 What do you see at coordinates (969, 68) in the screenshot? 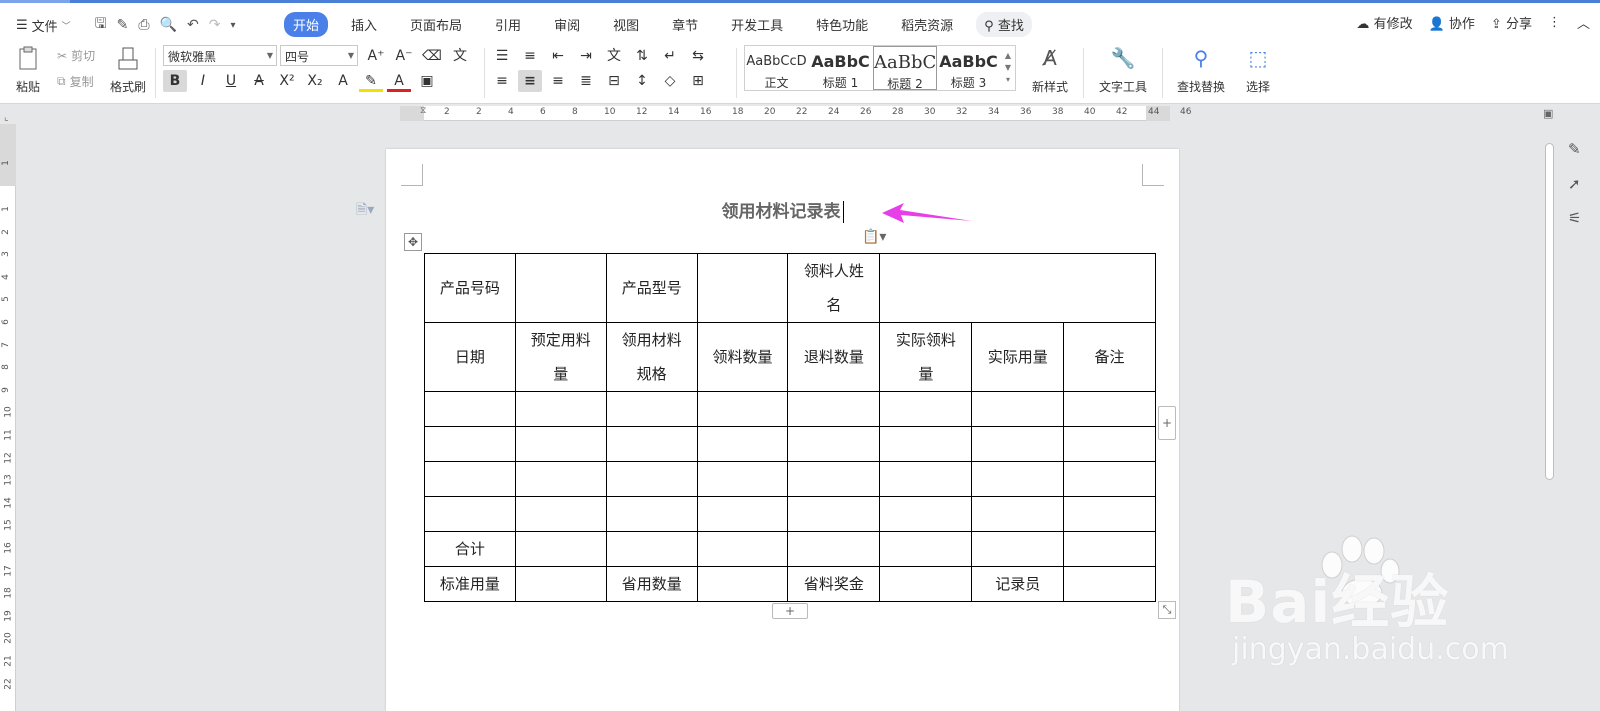
I see `style-heading-3: AaBbC 标题 3` at bounding box center [969, 68].